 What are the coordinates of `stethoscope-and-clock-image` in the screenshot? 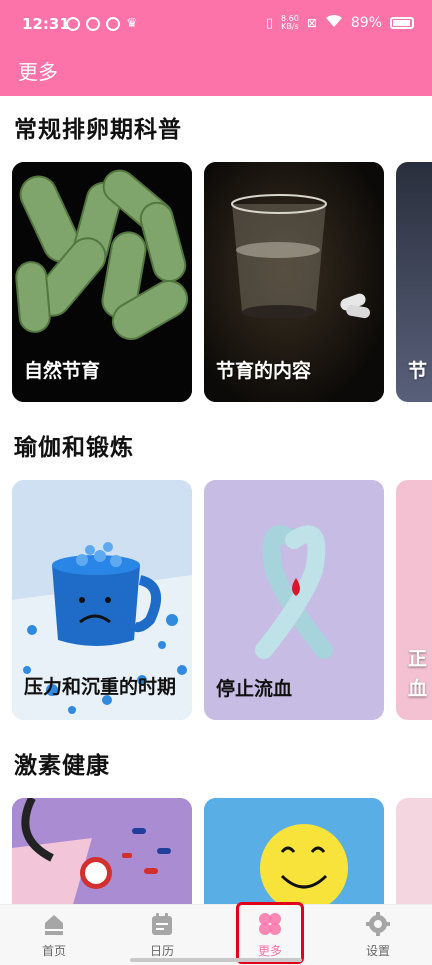 It's located at (102, 853).